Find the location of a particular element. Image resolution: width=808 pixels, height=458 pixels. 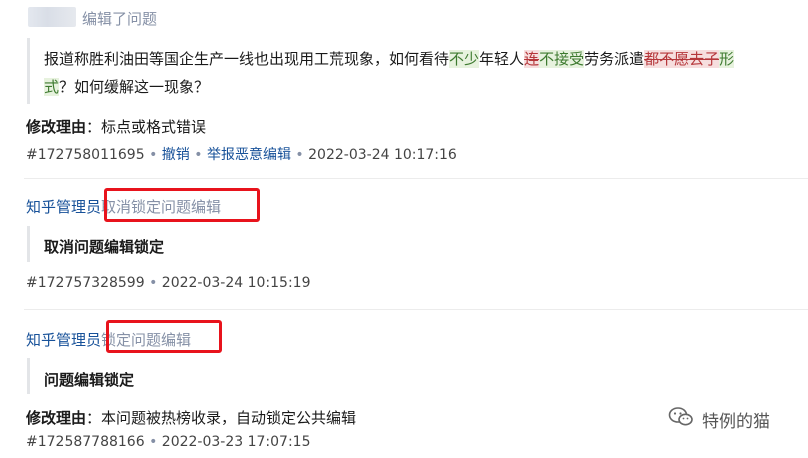

diff-added: 式 is located at coordinates (52, 87).